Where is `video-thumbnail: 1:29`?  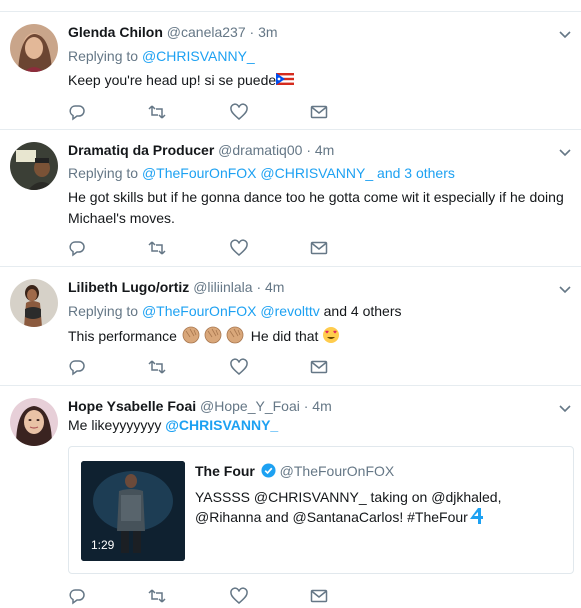 video-thumbnail: 1:29 is located at coordinates (133, 511).